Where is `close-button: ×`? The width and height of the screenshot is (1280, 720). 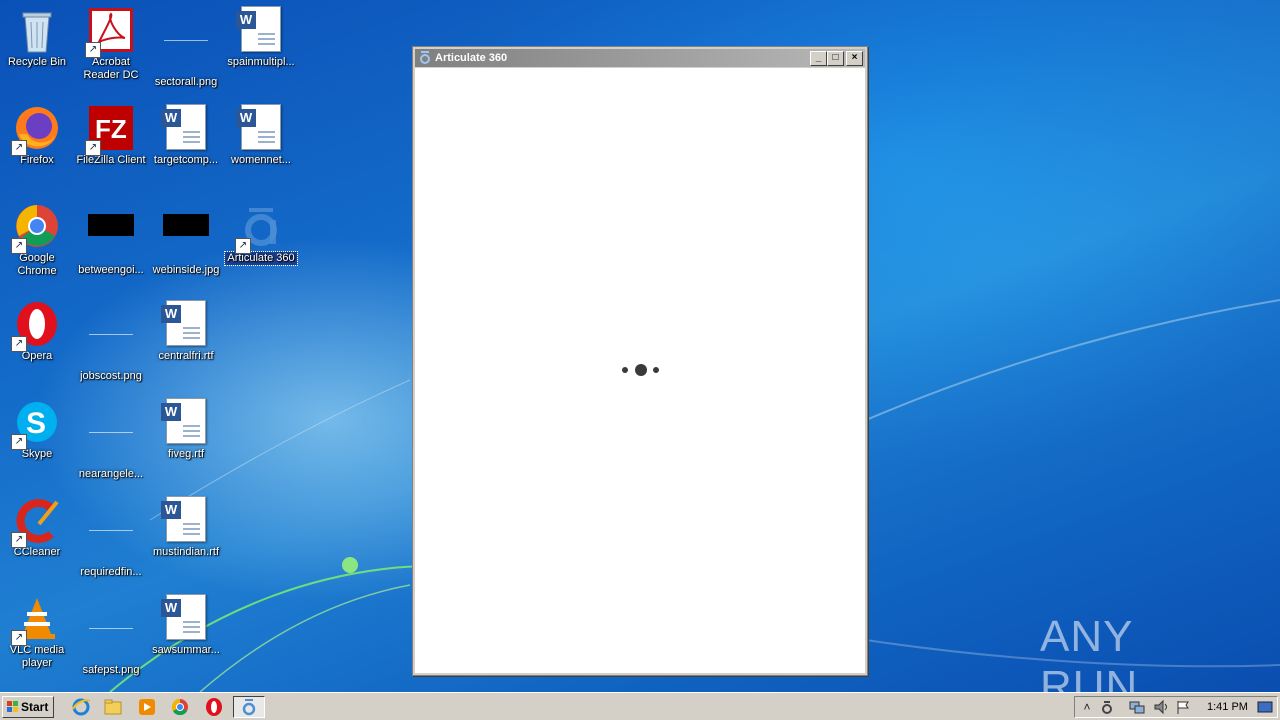
close-button: × is located at coordinates (854, 58).